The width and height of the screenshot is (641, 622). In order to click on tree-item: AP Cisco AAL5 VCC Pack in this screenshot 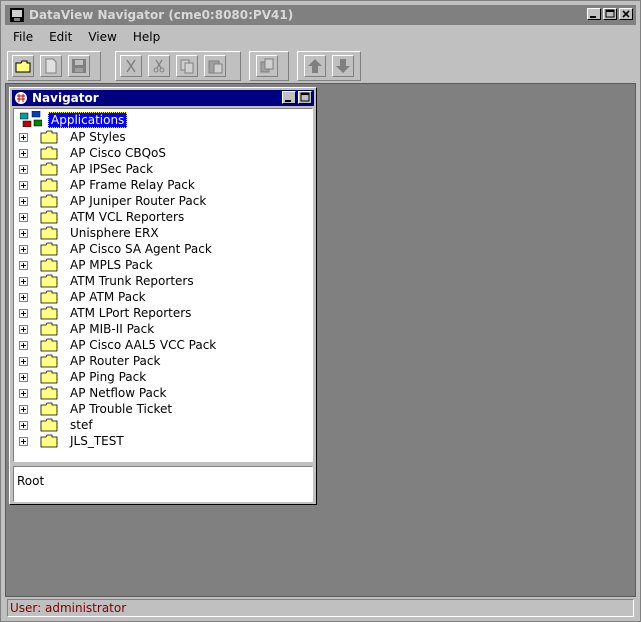, I will do `click(163, 345)`.